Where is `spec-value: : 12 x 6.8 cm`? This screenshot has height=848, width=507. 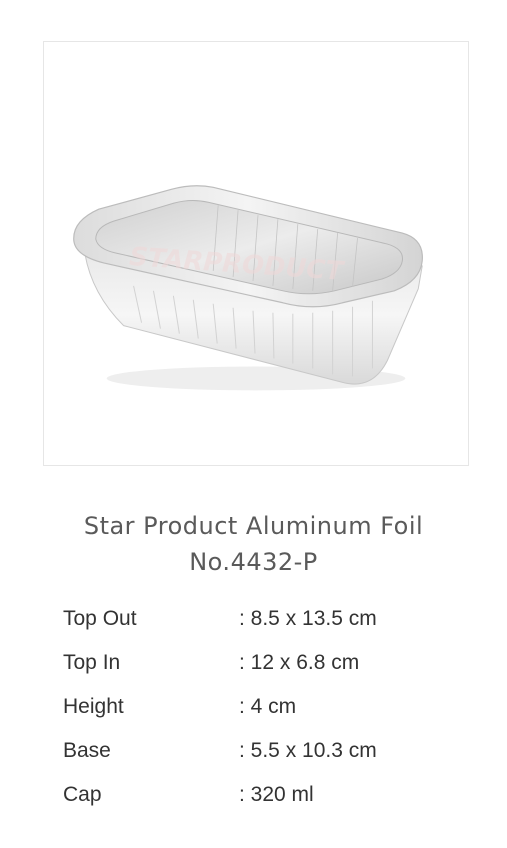 spec-value: : 12 x 6.8 cm is located at coordinates (299, 662).